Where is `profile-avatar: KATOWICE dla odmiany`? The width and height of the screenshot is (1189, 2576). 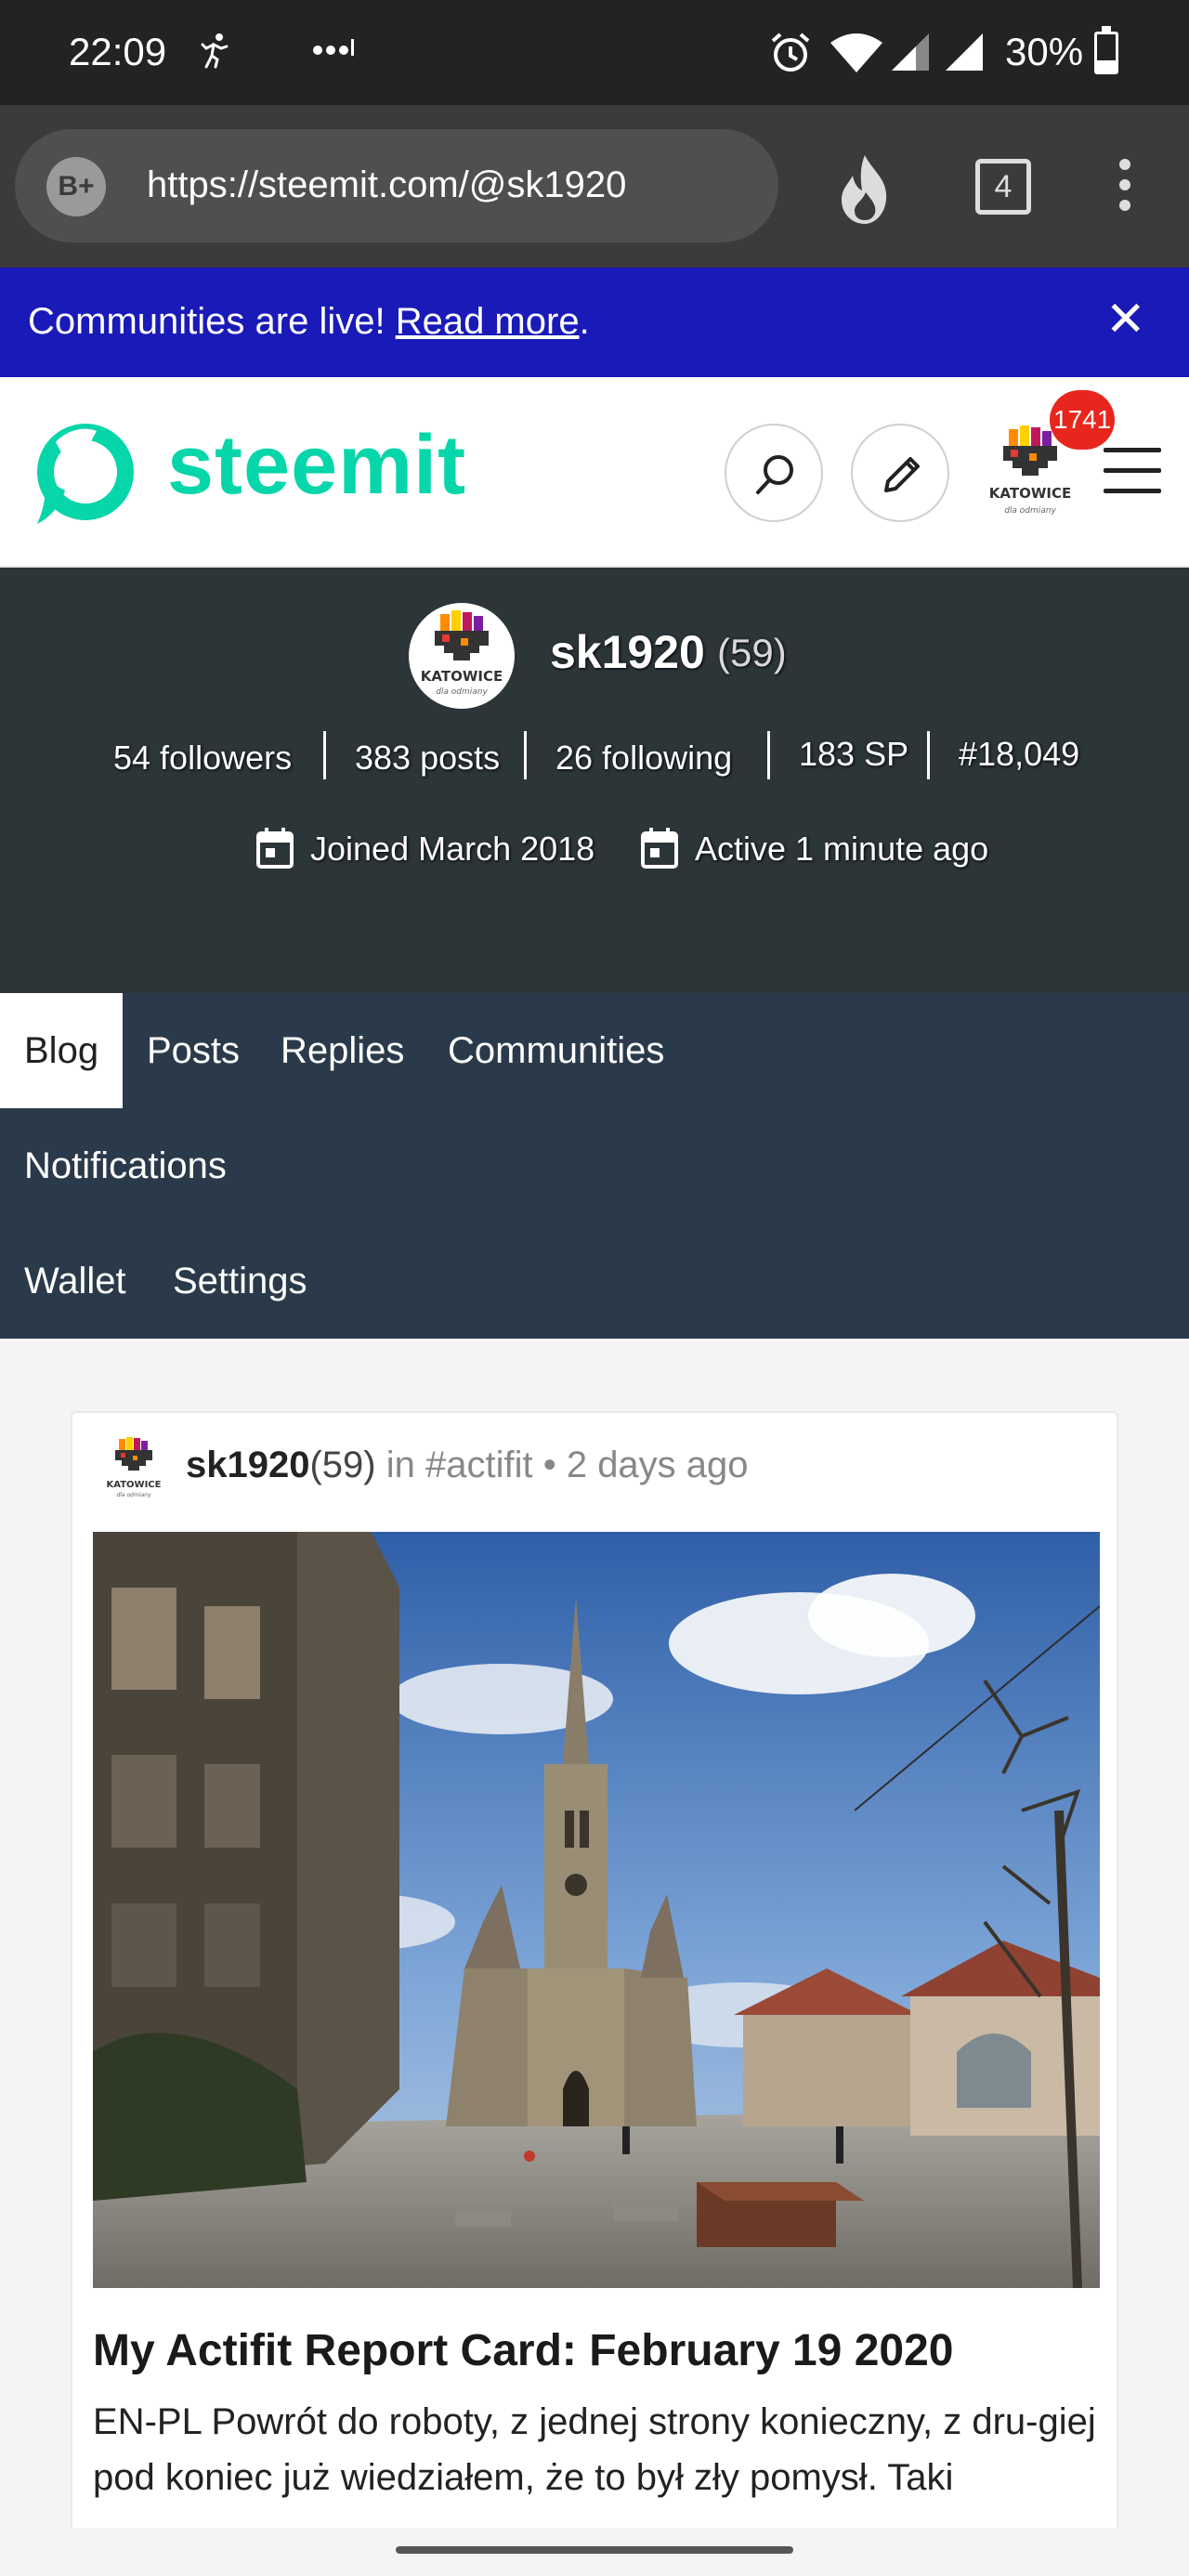 profile-avatar: KATOWICE dla odmiany is located at coordinates (462, 656).